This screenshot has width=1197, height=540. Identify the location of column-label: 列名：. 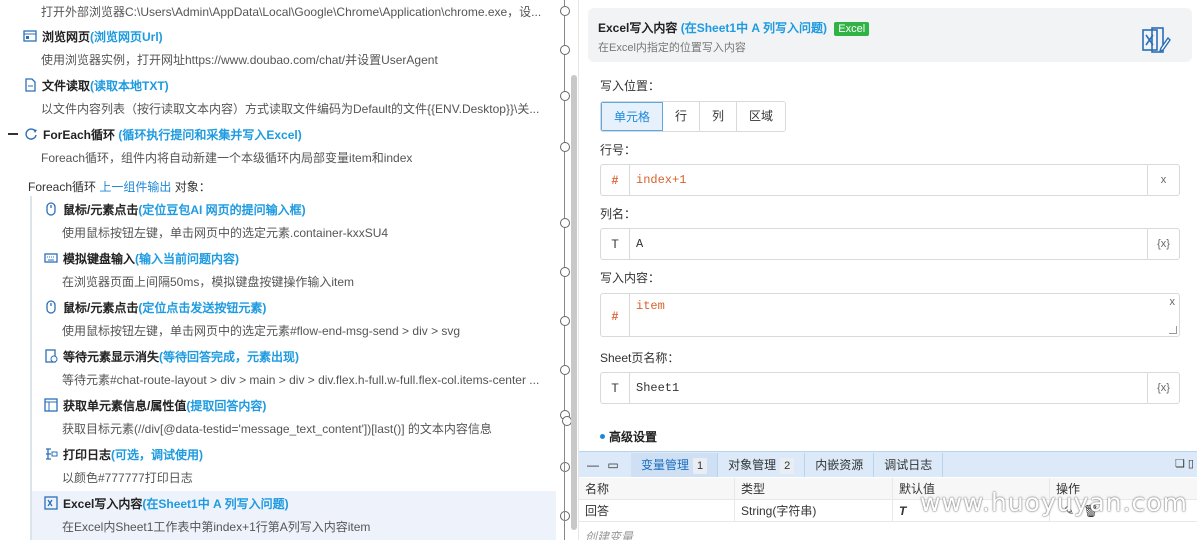
(618, 214).